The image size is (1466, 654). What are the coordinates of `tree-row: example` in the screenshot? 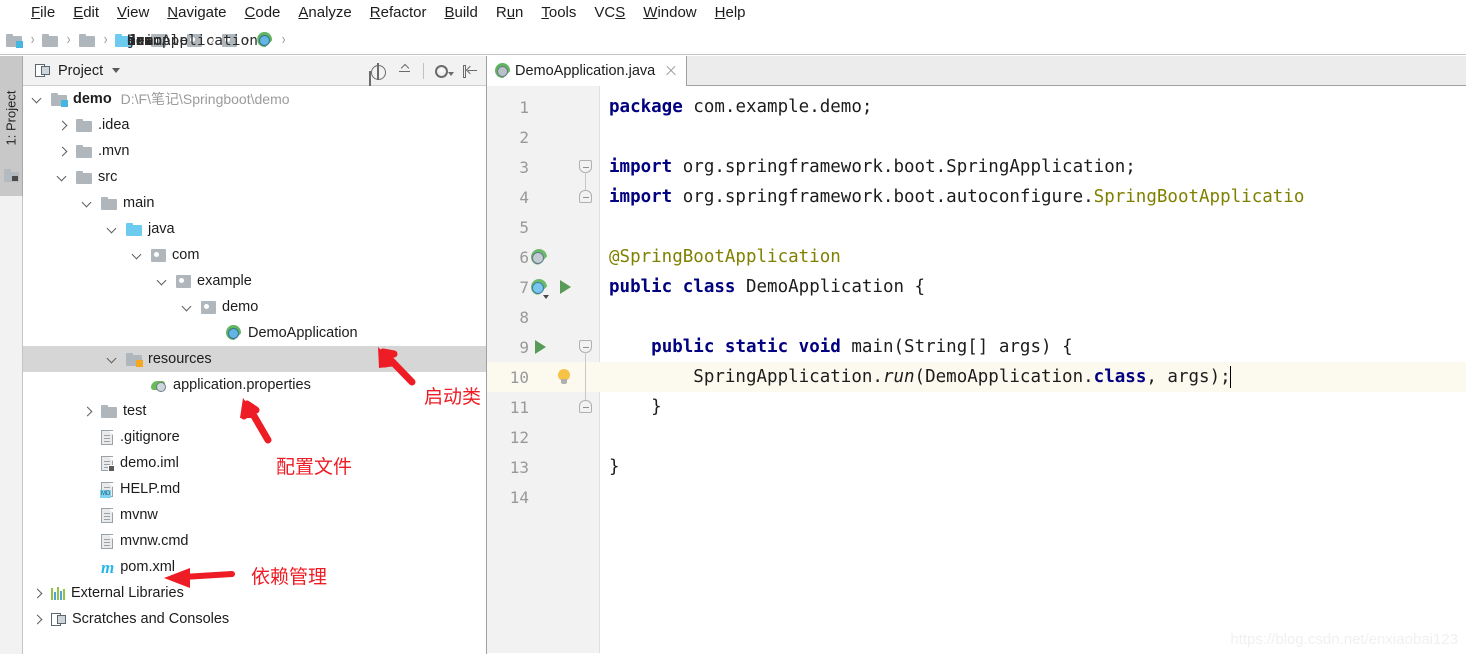 It's located at (254, 281).